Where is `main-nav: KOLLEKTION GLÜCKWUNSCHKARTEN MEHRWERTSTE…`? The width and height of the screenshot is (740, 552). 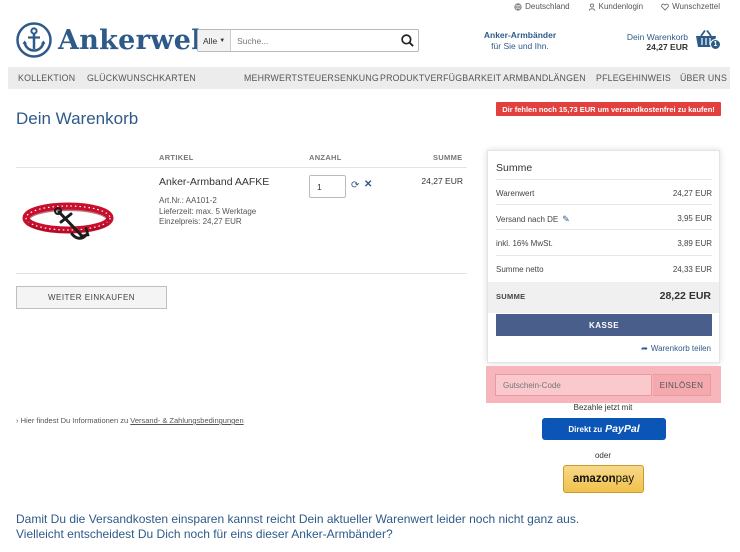
main-nav: KOLLEKTION GLÜCKWUNSCHKARTEN MEHRWERTSTE… is located at coordinates (369, 78).